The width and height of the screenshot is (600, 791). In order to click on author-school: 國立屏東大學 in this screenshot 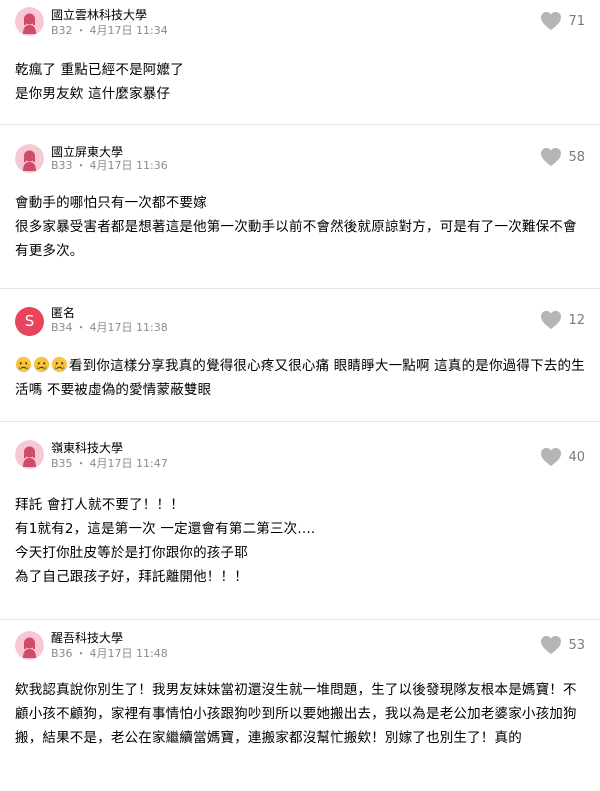, I will do `click(87, 152)`.